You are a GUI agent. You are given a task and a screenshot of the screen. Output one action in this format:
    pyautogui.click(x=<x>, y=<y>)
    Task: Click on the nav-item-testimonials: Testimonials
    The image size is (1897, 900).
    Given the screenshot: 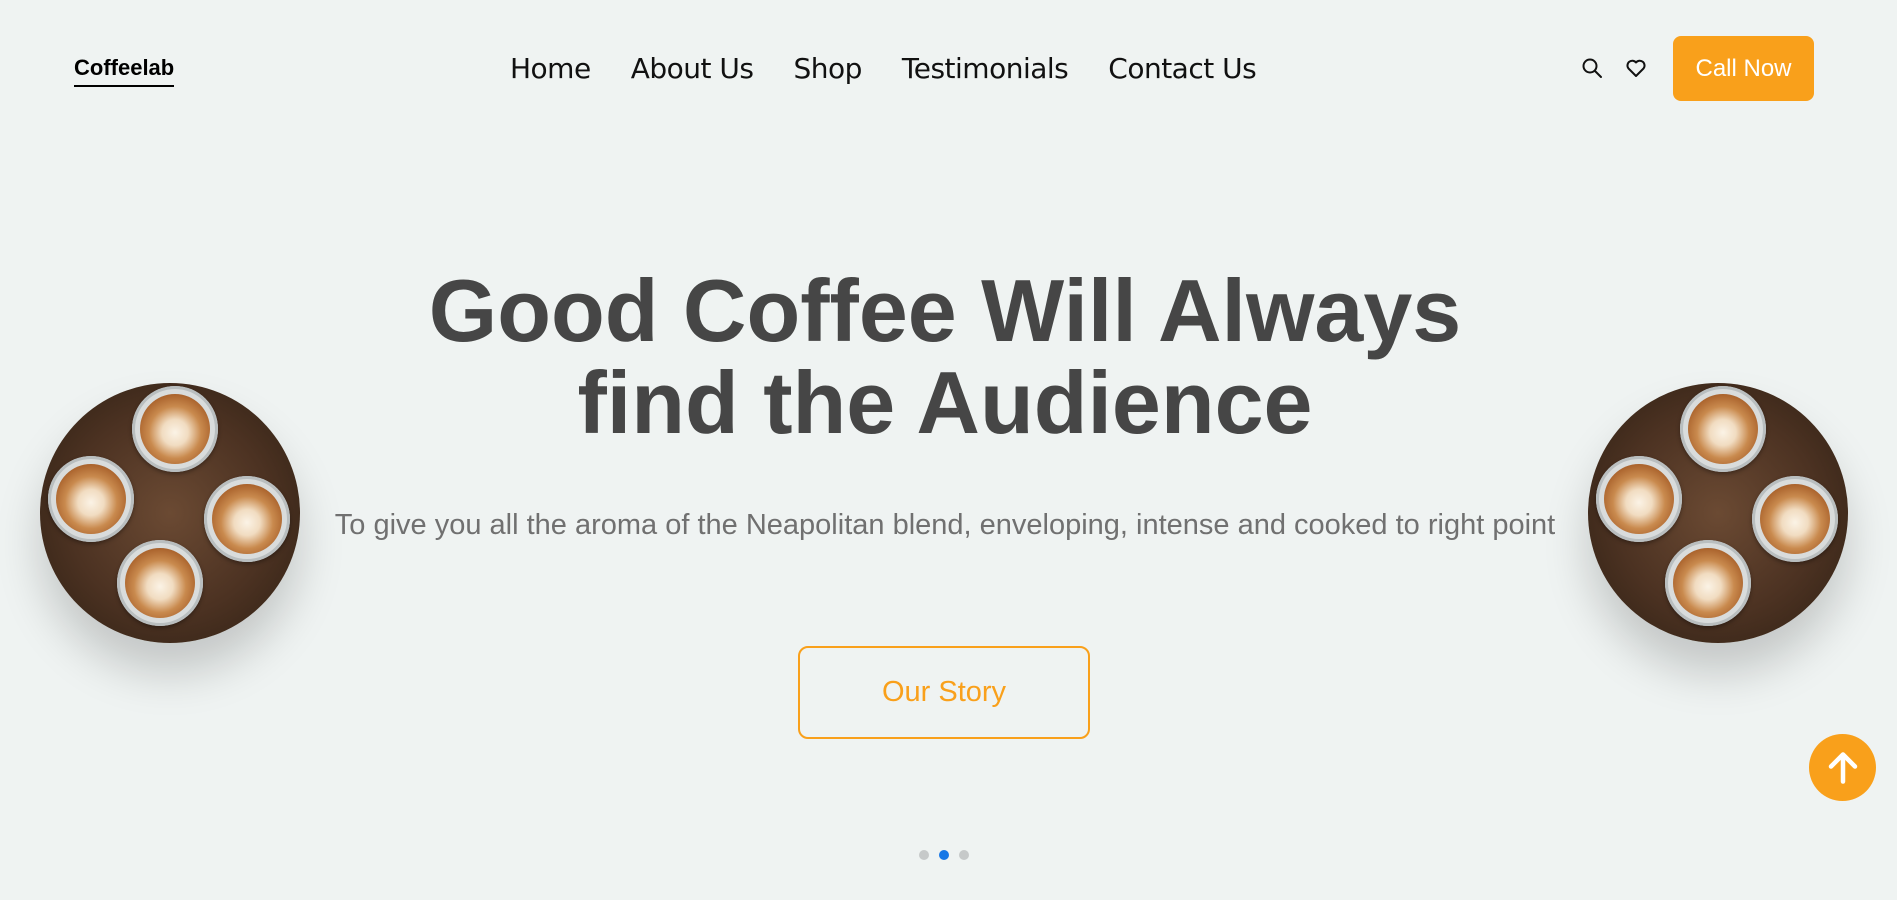 What is the action you would take?
    pyautogui.click(x=985, y=69)
    